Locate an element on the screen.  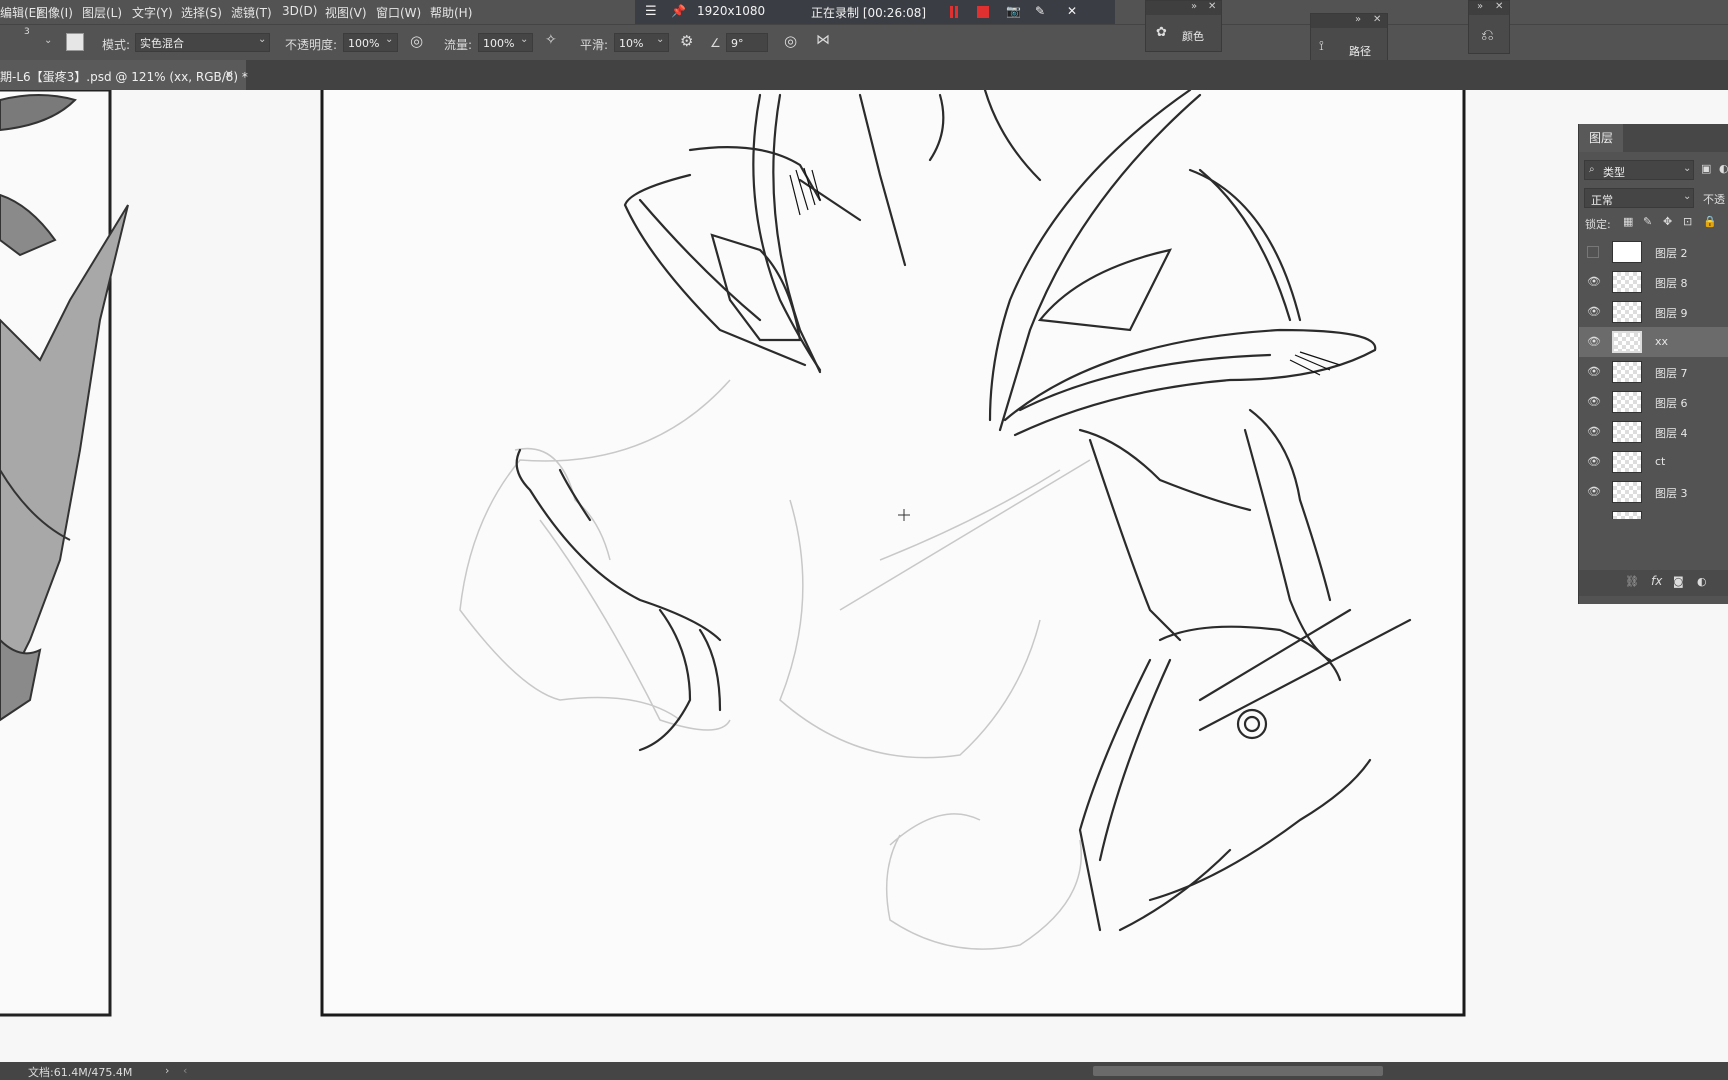
document-tab-bar: 期-L6【蛋疼3】.psd @ 121% (xx, RGB/8) * × is located at coordinates (864, 75).